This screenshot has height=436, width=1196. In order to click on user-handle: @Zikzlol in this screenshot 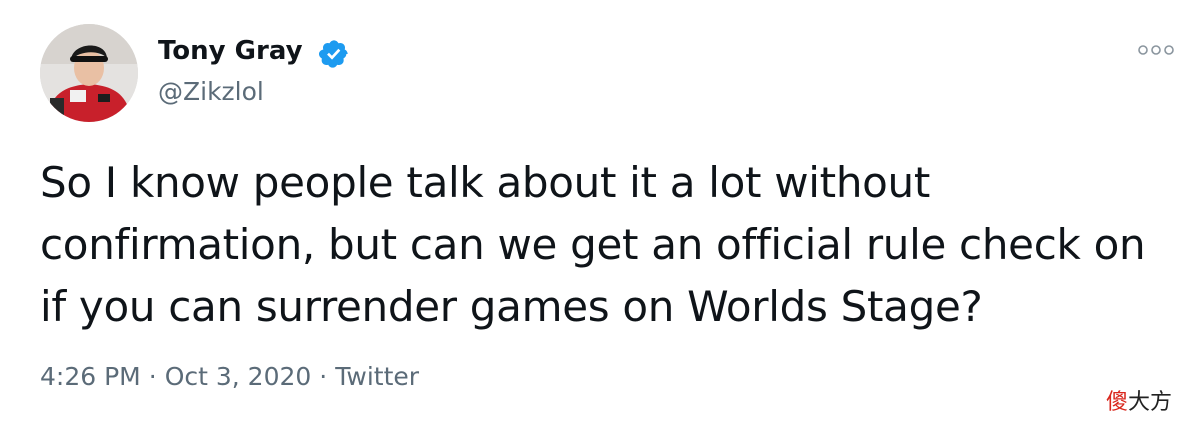, I will do `click(211, 91)`.